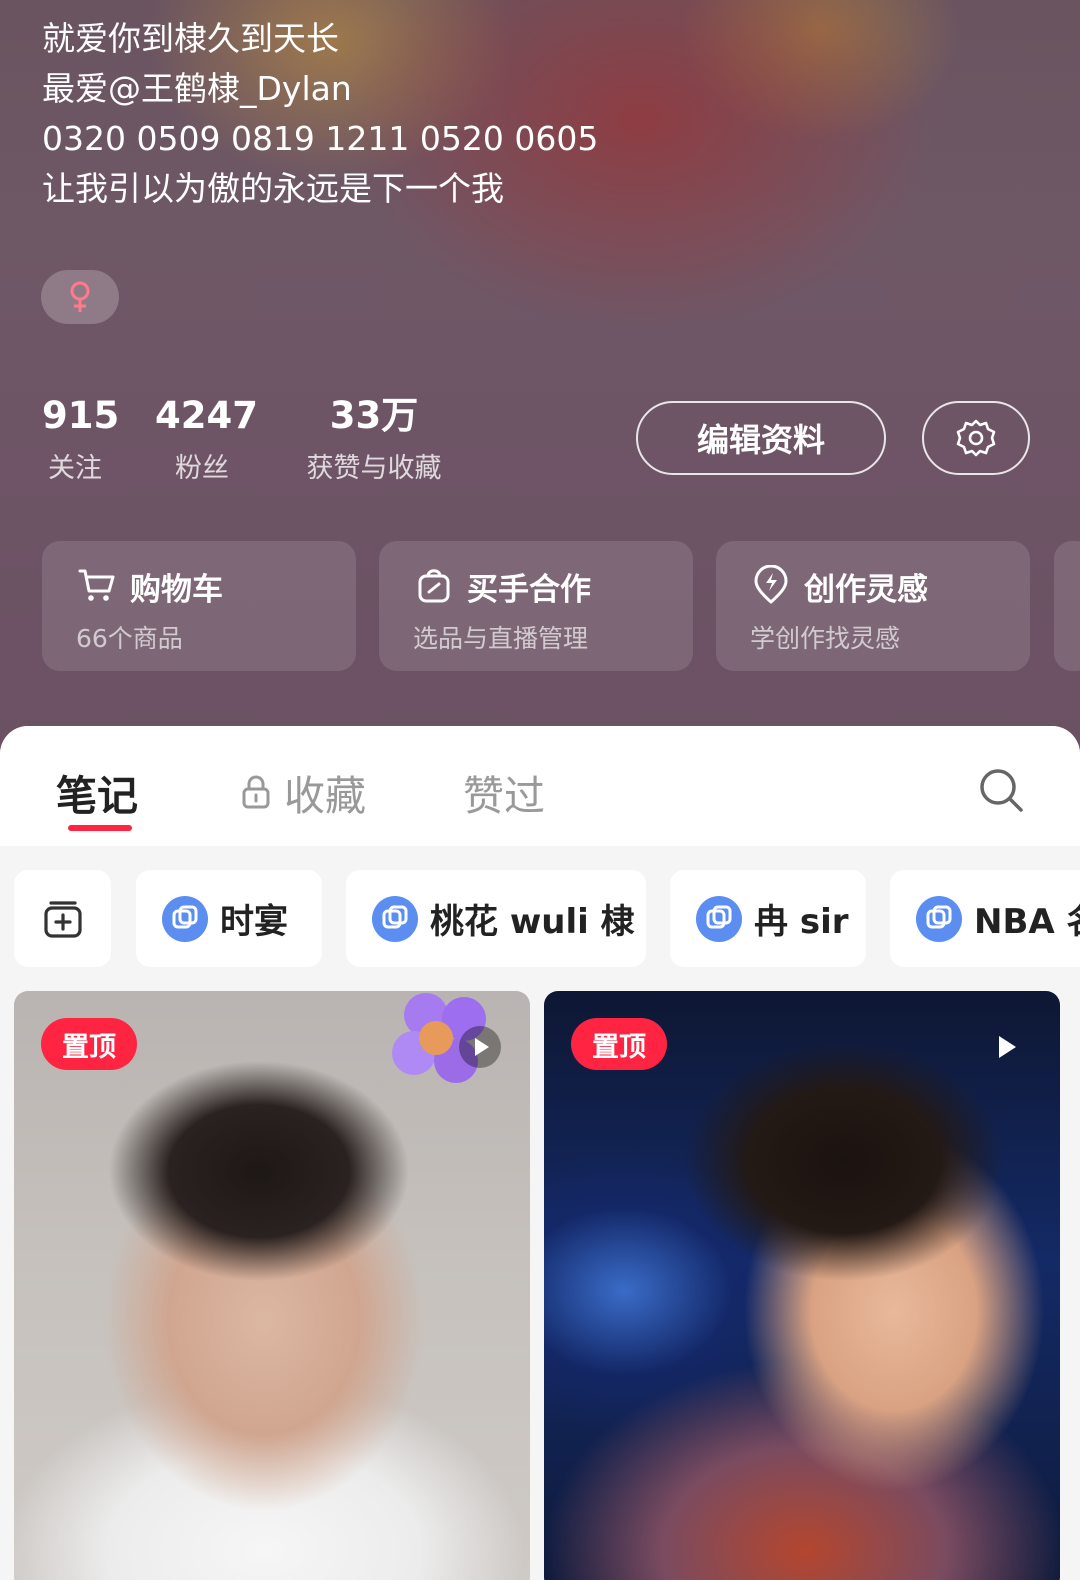  I want to click on card-title: 创作灵感, so click(866, 590).